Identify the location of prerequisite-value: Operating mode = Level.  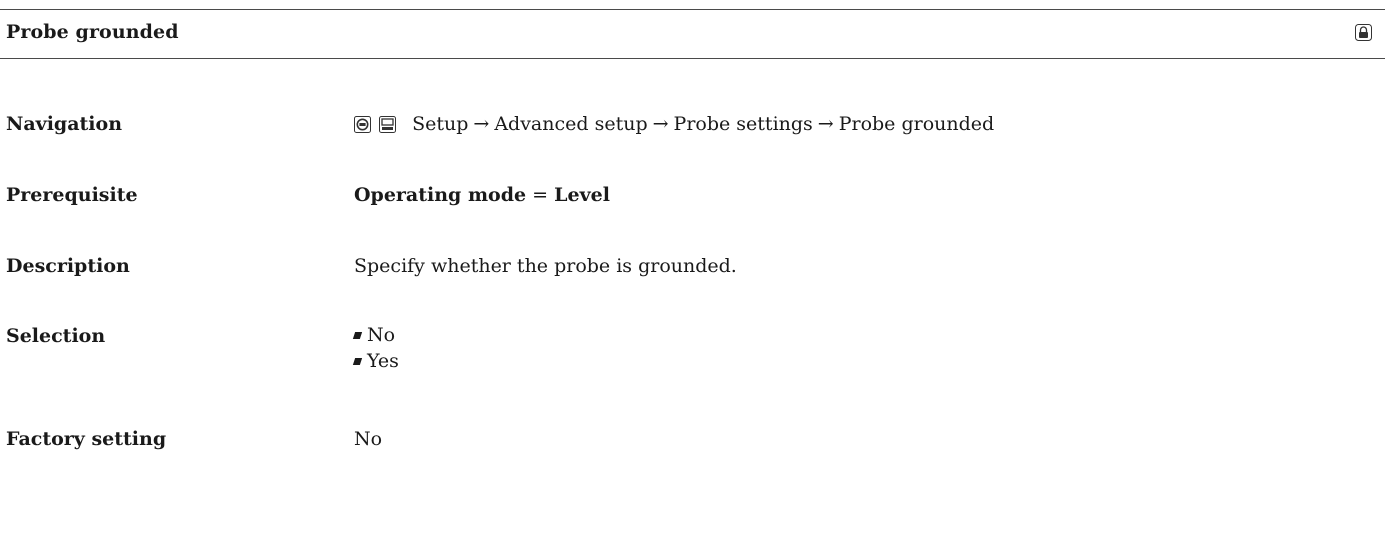
(482, 195).